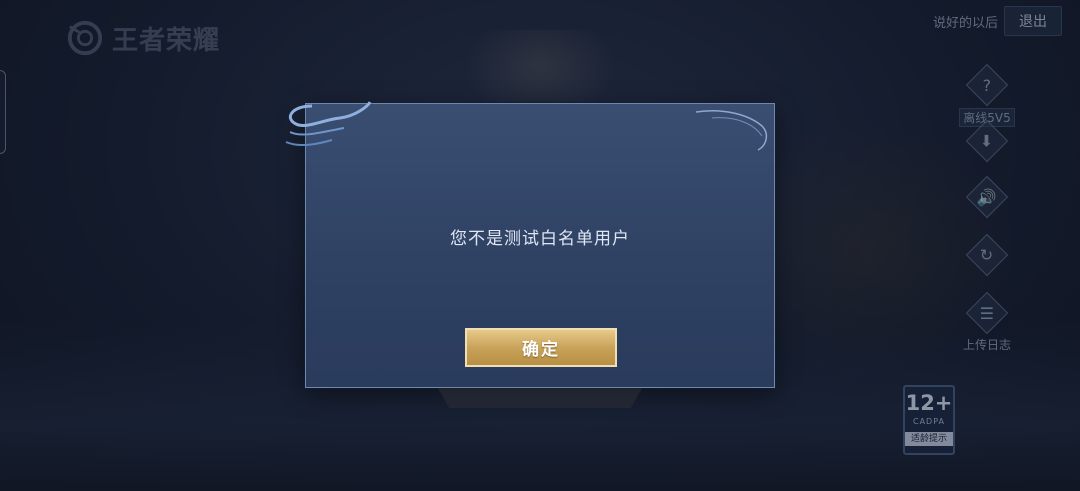 Image resolution: width=1080 pixels, height=491 pixels. I want to click on confirm-button: 确定, so click(541, 347).